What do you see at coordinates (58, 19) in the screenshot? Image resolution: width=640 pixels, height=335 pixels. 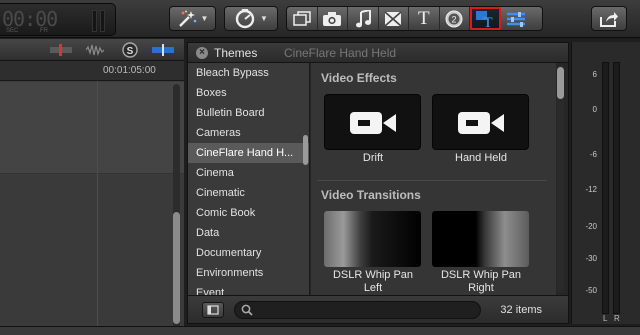 I see `timecode-display: 00:00 SEC FR` at bounding box center [58, 19].